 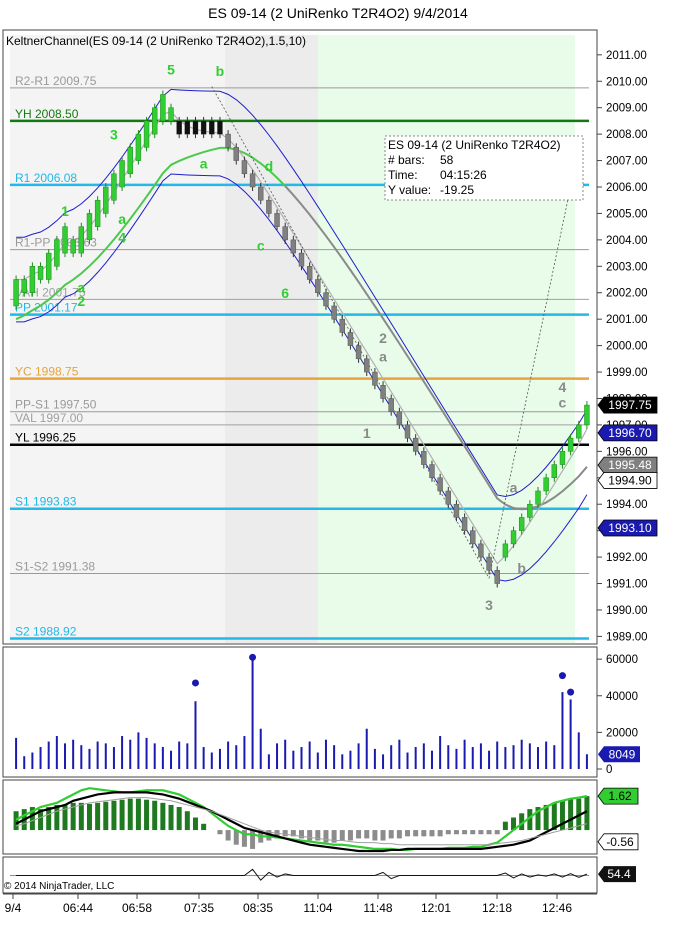 What do you see at coordinates (627, 405) in the screenshot?
I see `price-tag: 1997.75` at bounding box center [627, 405].